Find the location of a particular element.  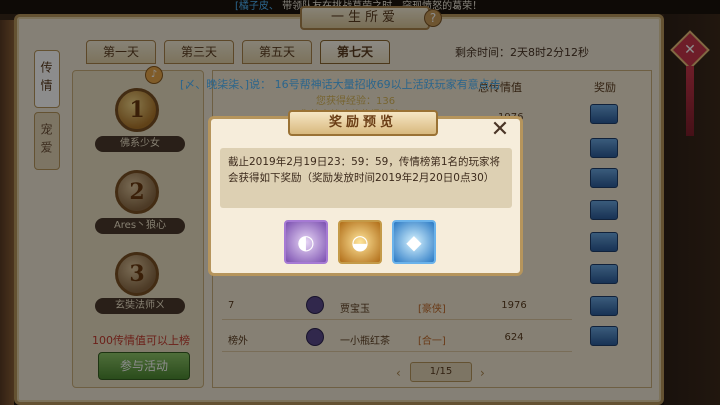

modal-close-icon: ✕ is located at coordinates (500, 130).